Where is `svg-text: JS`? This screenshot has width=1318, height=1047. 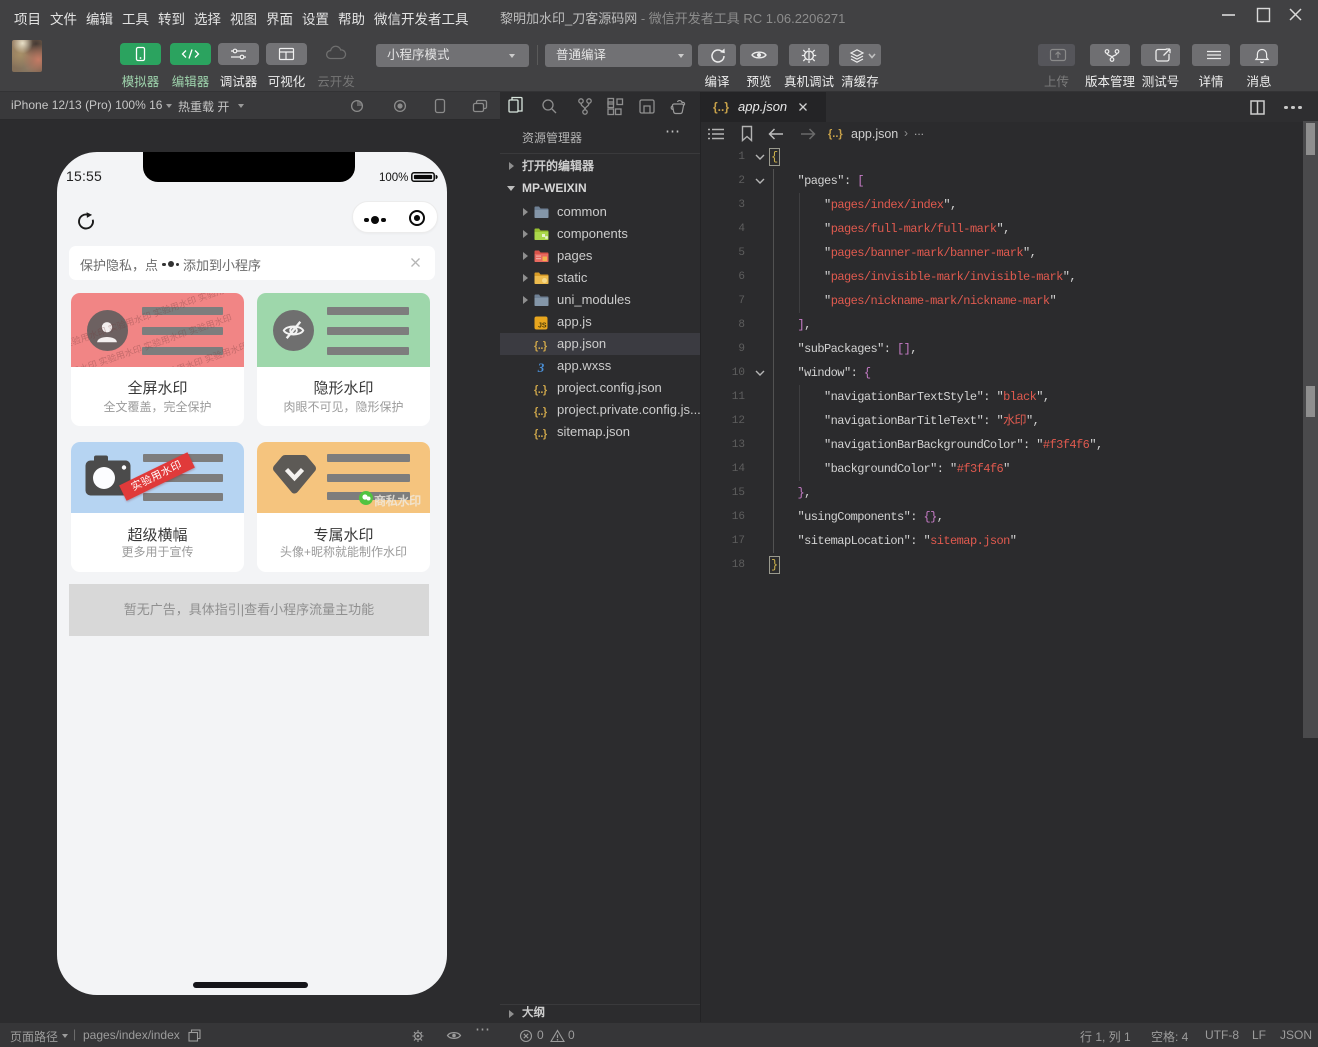
svg-text: JS is located at coordinates (542, 325).